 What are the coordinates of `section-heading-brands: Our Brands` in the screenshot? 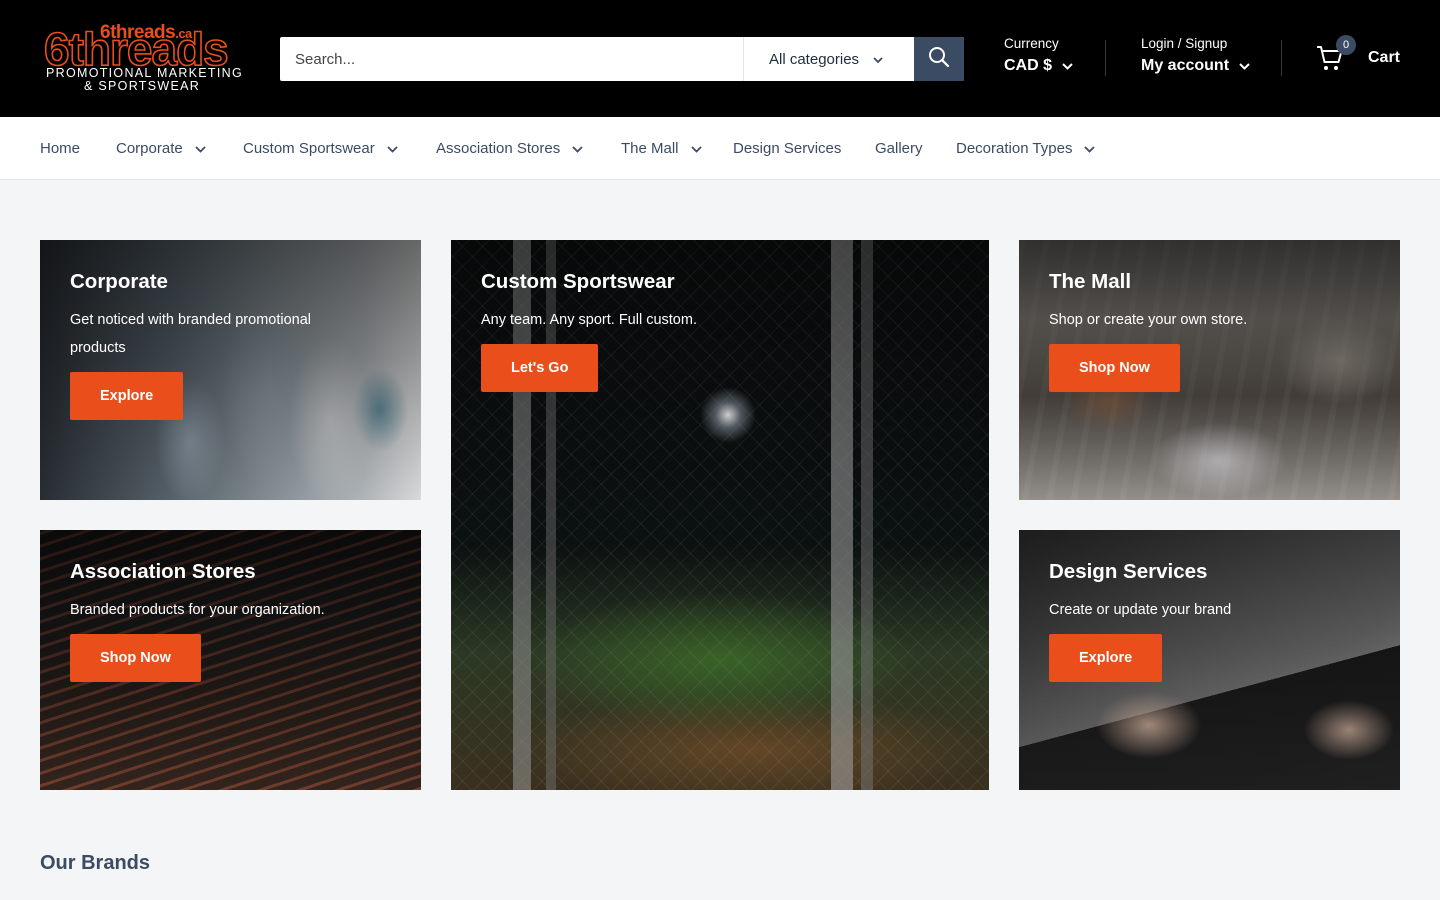 It's located at (95, 863).